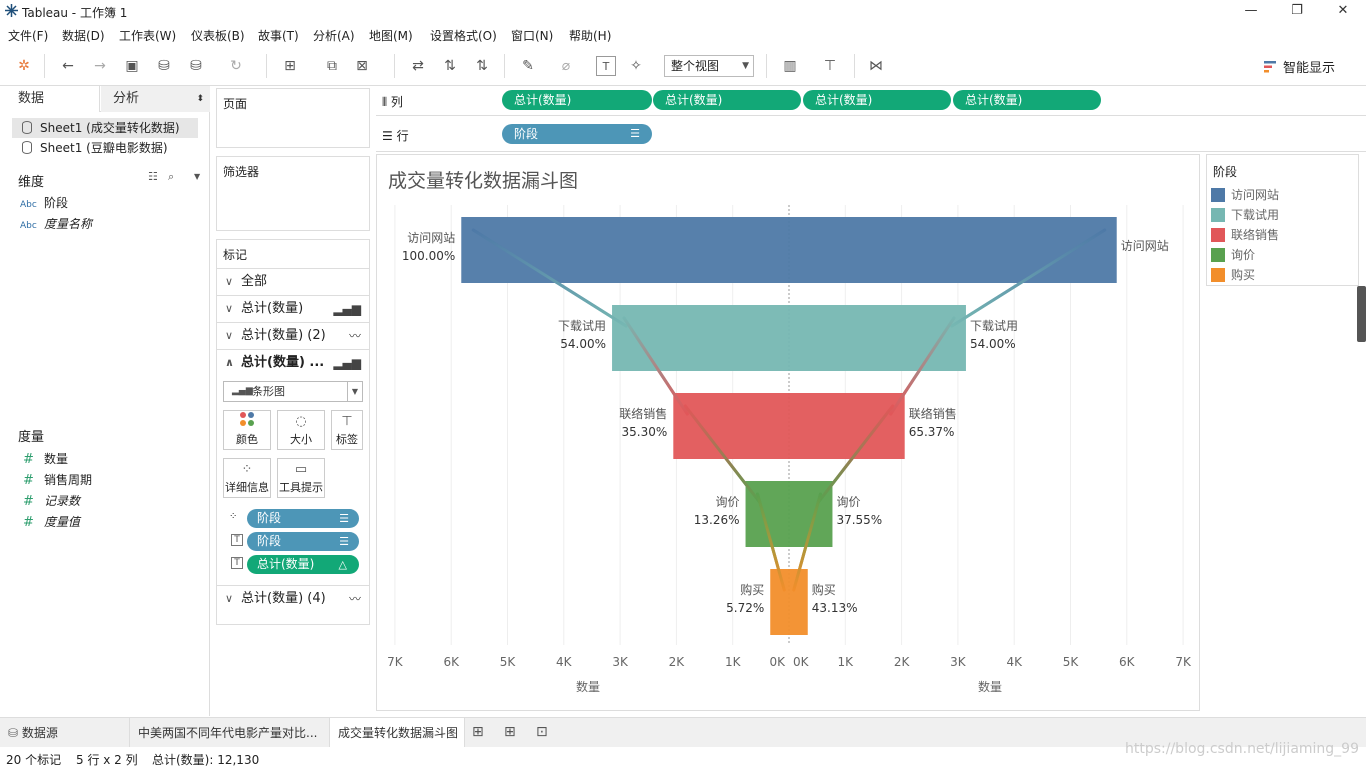  Describe the element at coordinates (56, 223) in the screenshot. I see `dimension-field: Abc 度量名称` at that location.